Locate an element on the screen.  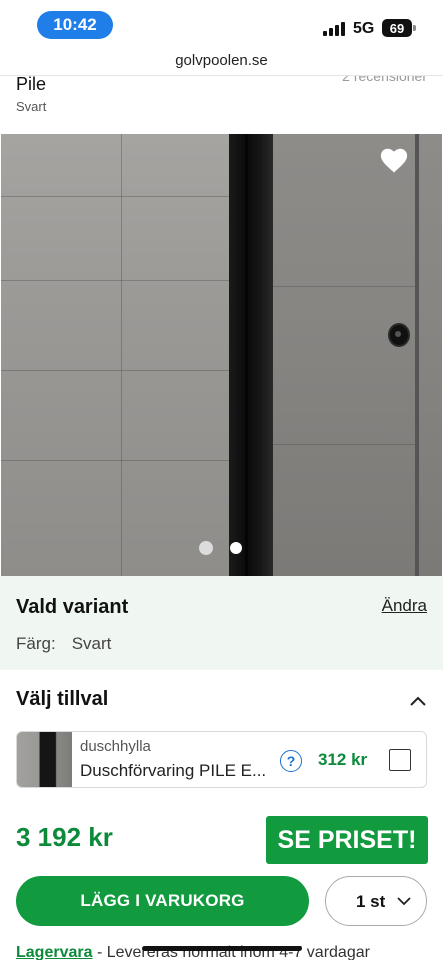
shower-niche is located at coordinates (251, 355).